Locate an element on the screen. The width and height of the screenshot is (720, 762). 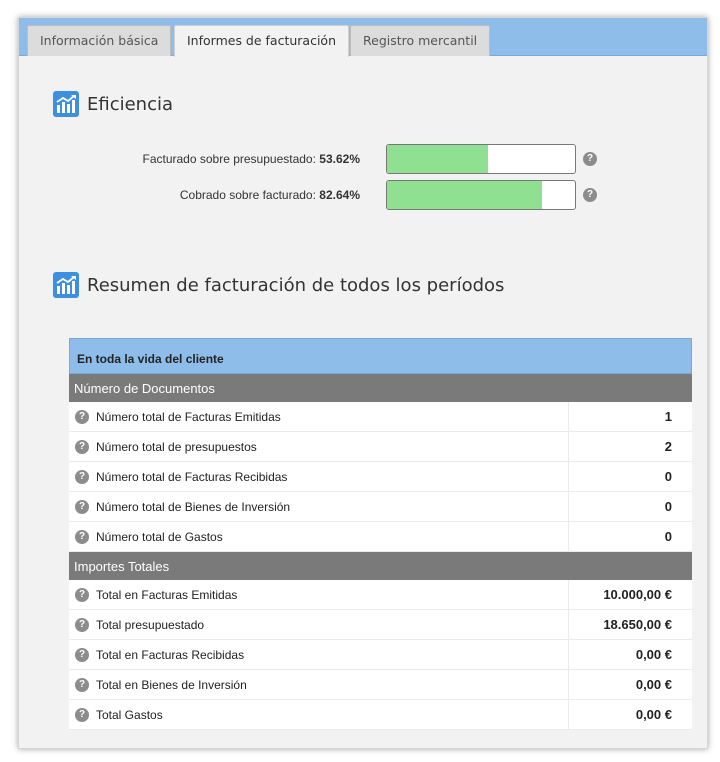
efficiency-title: Eficiencia is located at coordinates (130, 104).